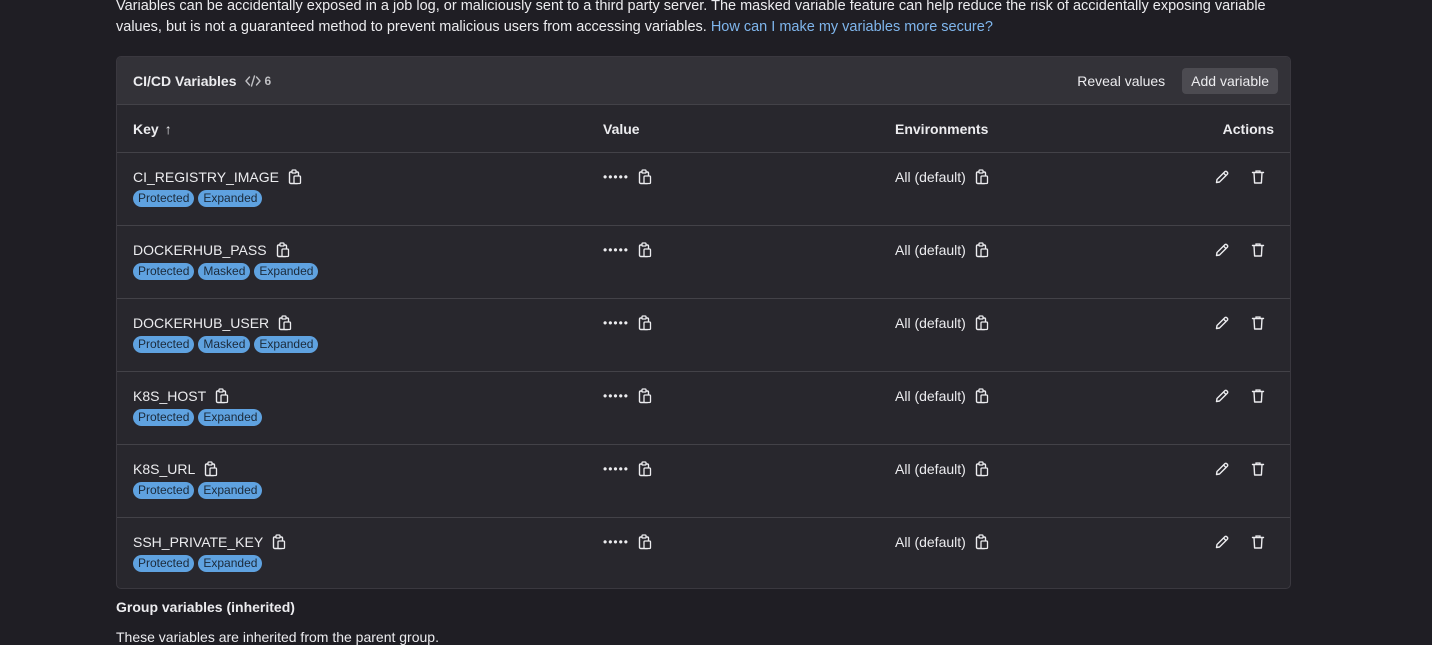  I want to click on column-value-header: Value, so click(621, 128).